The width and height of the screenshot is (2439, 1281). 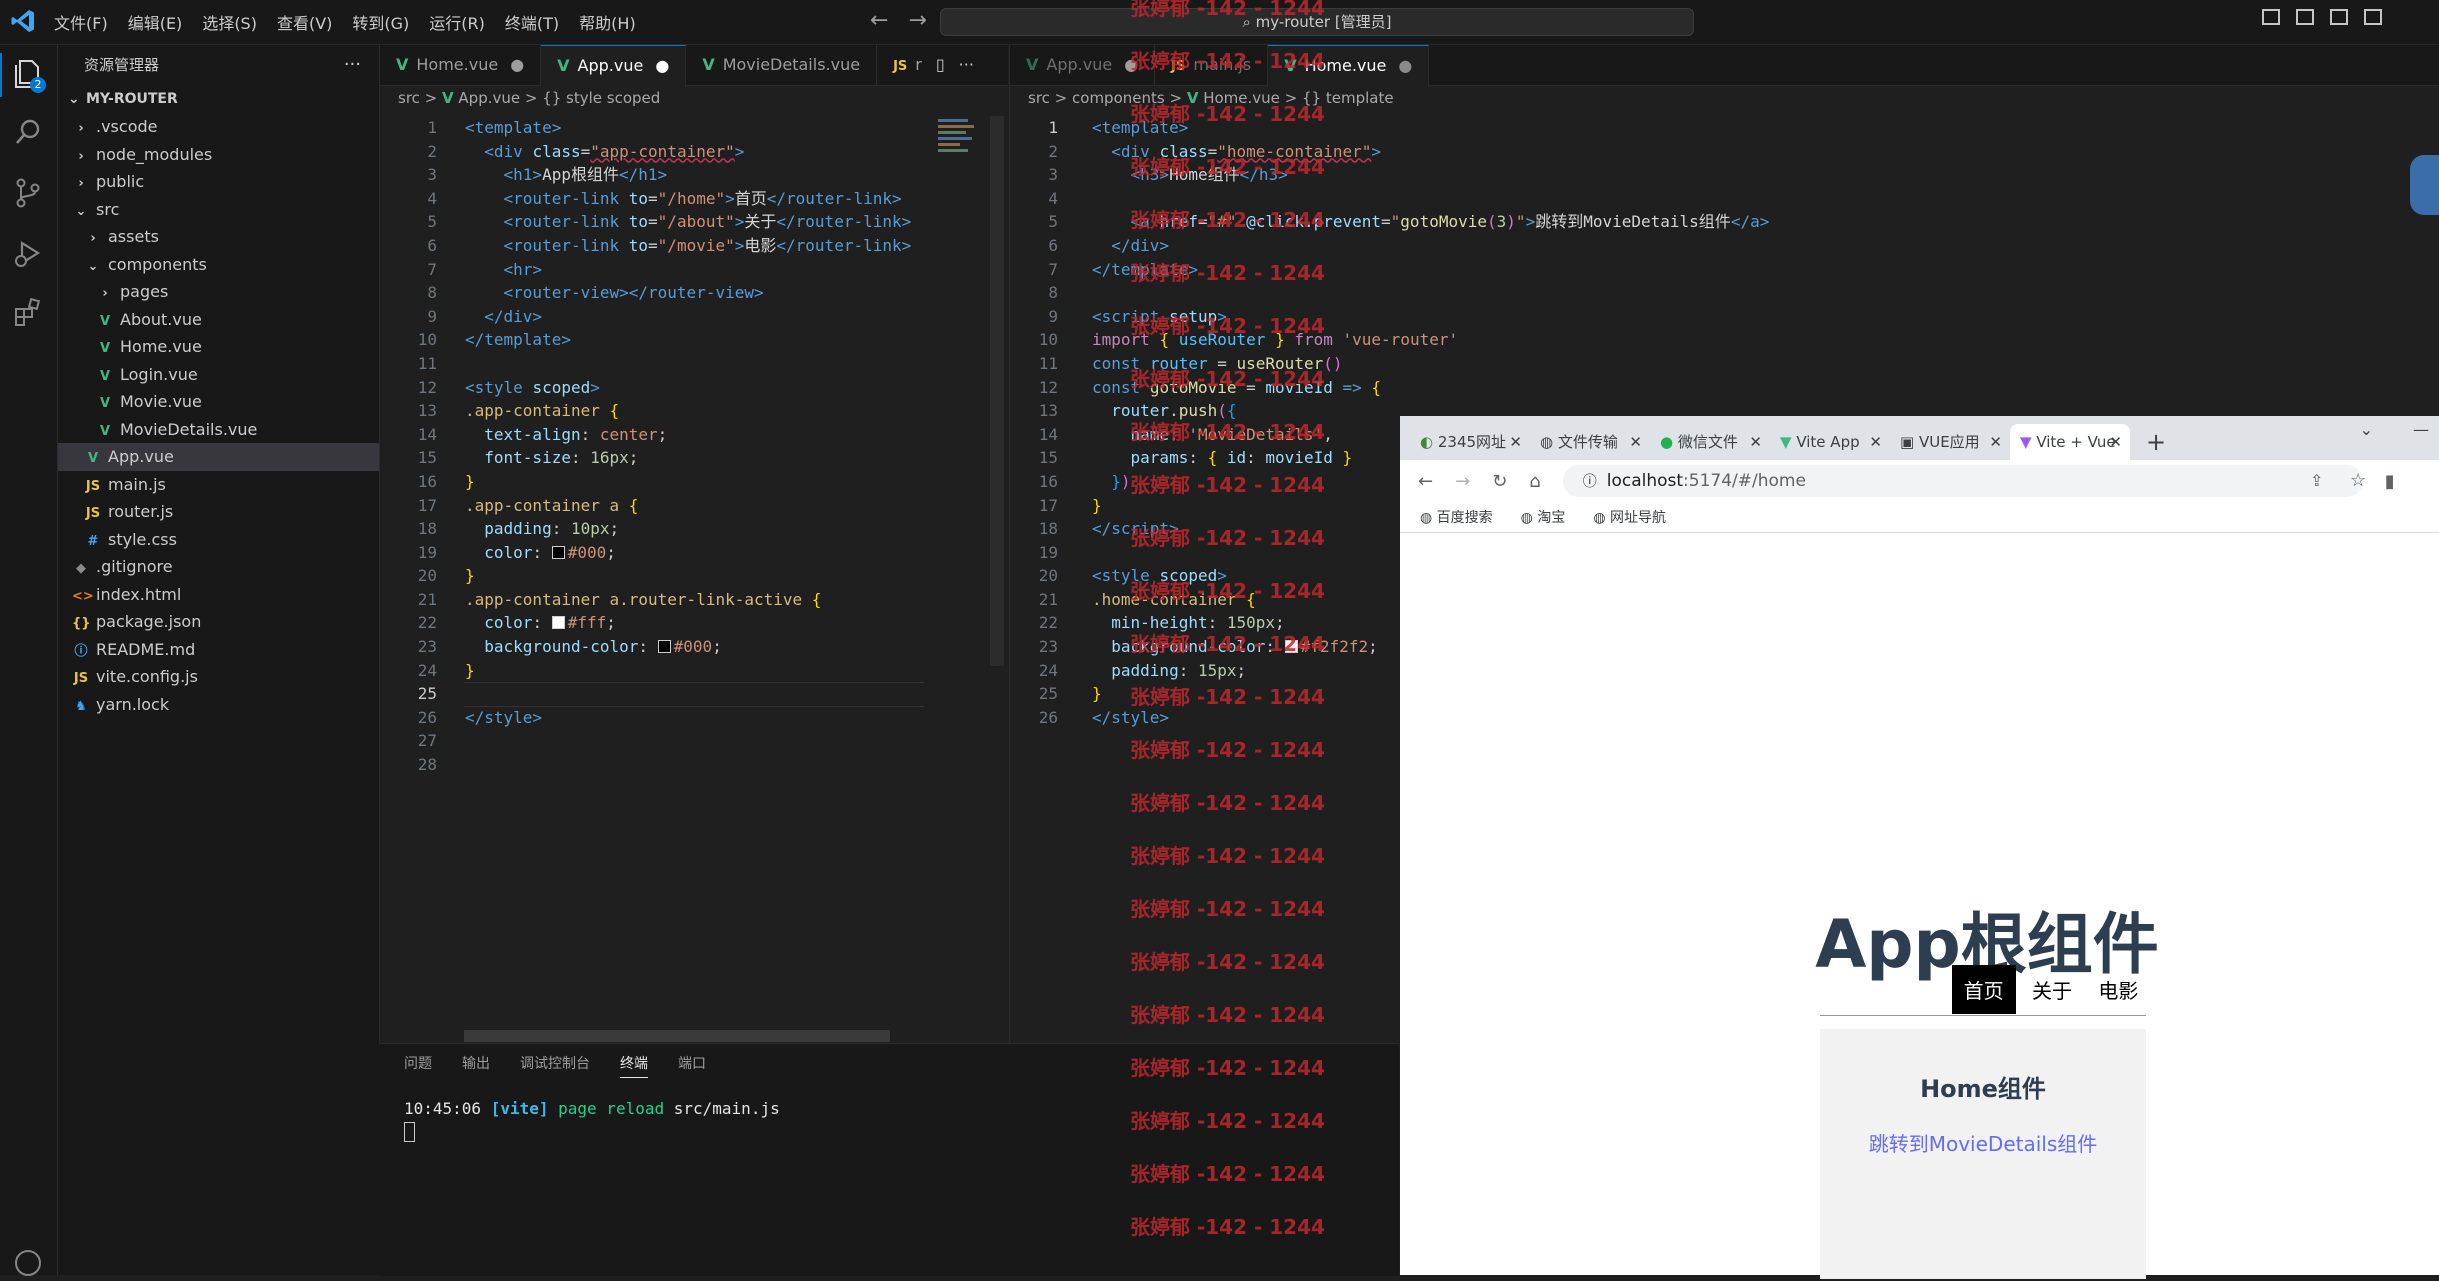 I want to click on tree-item: › pages, so click(x=218, y=292).